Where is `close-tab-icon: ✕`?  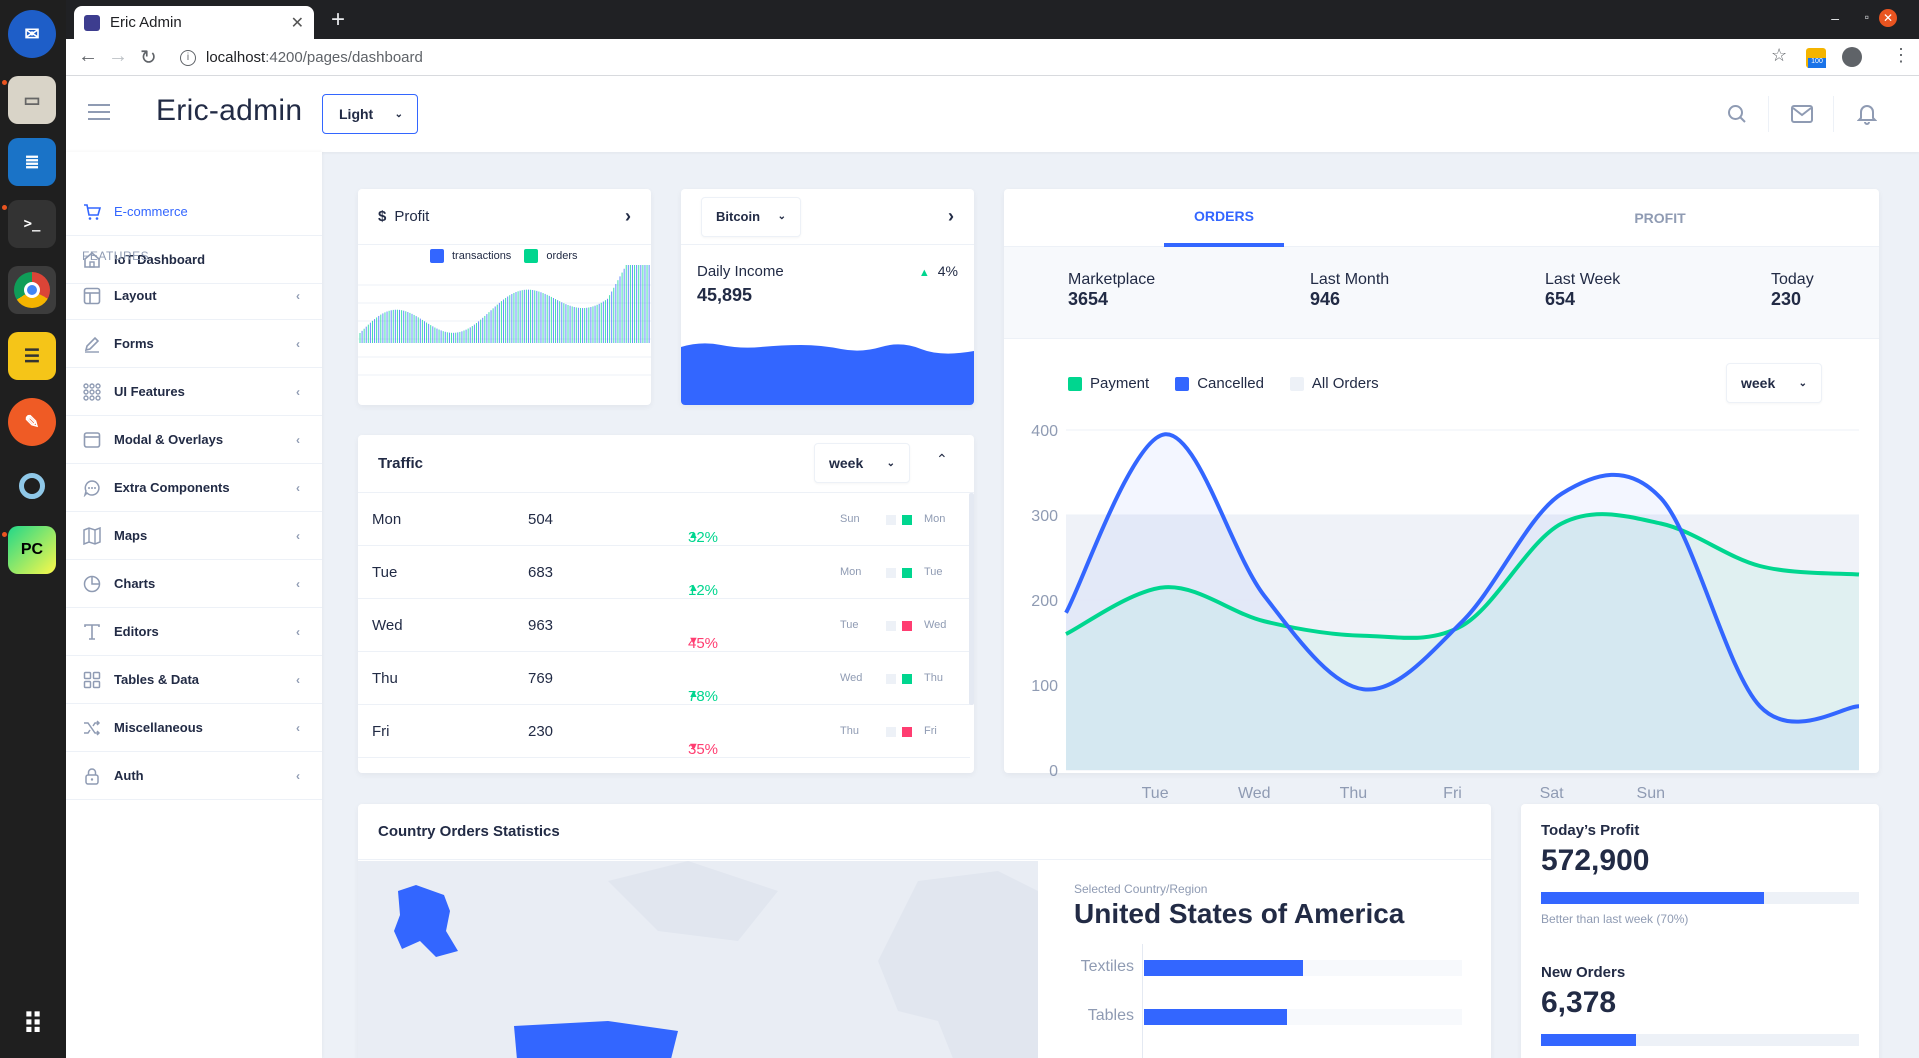 close-tab-icon: ✕ is located at coordinates (297, 23).